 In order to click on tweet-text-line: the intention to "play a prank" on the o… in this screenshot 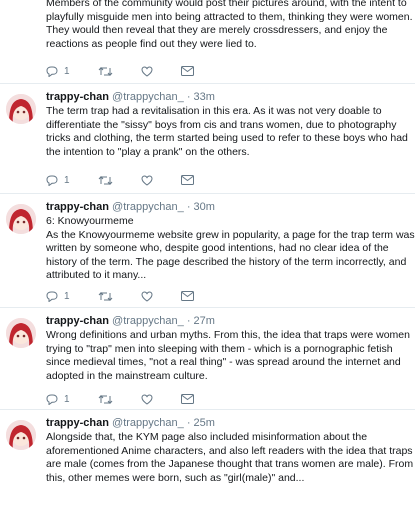, I will do `click(148, 151)`.